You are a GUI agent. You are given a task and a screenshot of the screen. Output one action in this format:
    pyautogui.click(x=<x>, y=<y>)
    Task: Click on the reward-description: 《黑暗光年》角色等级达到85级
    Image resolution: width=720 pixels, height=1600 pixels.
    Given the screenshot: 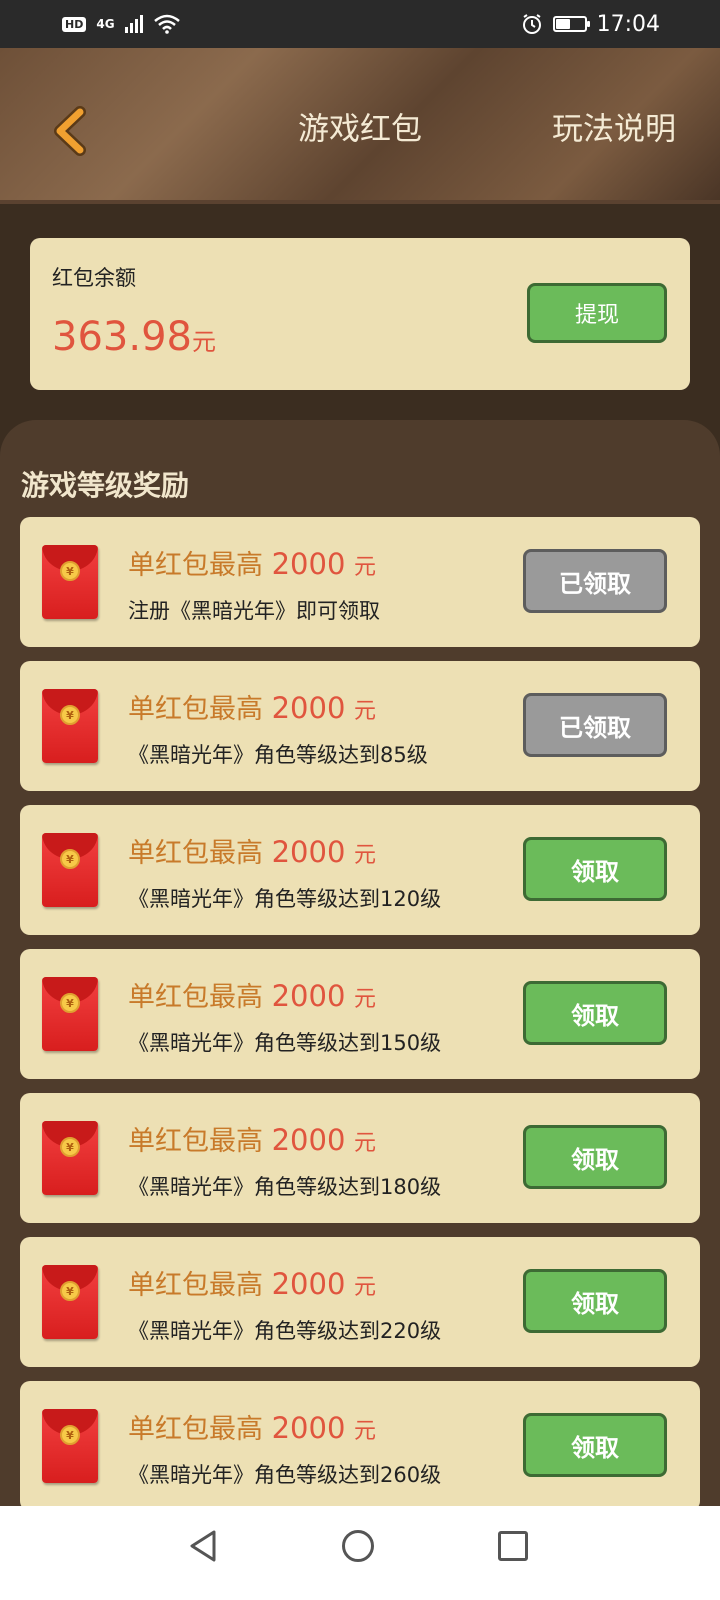 What is the action you would take?
    pyautogui.click(x=278, y=755)
    